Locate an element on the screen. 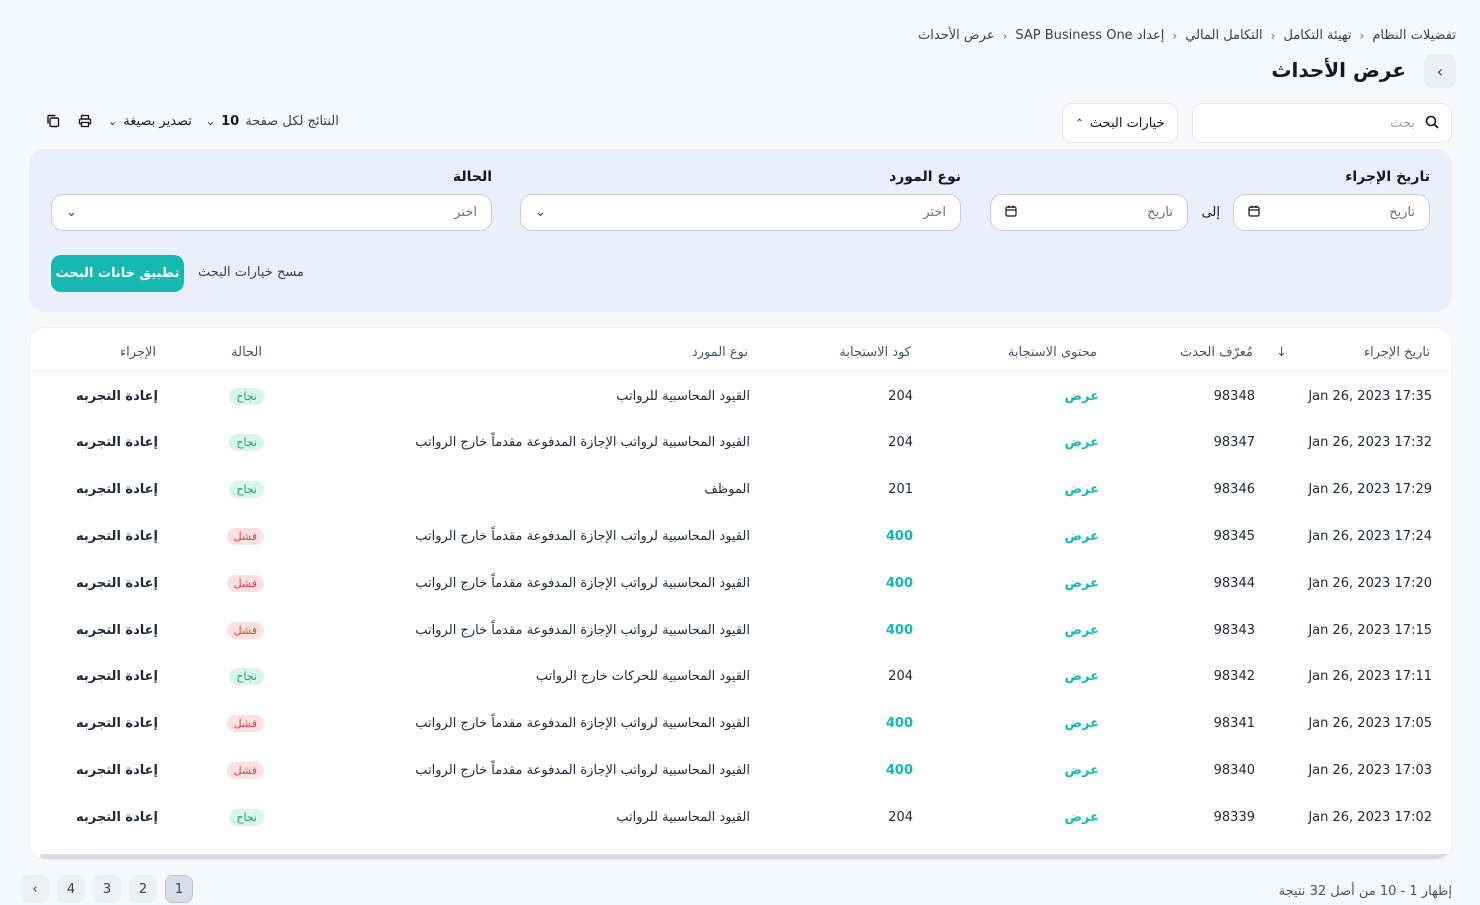  page-button-current: 1 is located at coordinates (179, 889).